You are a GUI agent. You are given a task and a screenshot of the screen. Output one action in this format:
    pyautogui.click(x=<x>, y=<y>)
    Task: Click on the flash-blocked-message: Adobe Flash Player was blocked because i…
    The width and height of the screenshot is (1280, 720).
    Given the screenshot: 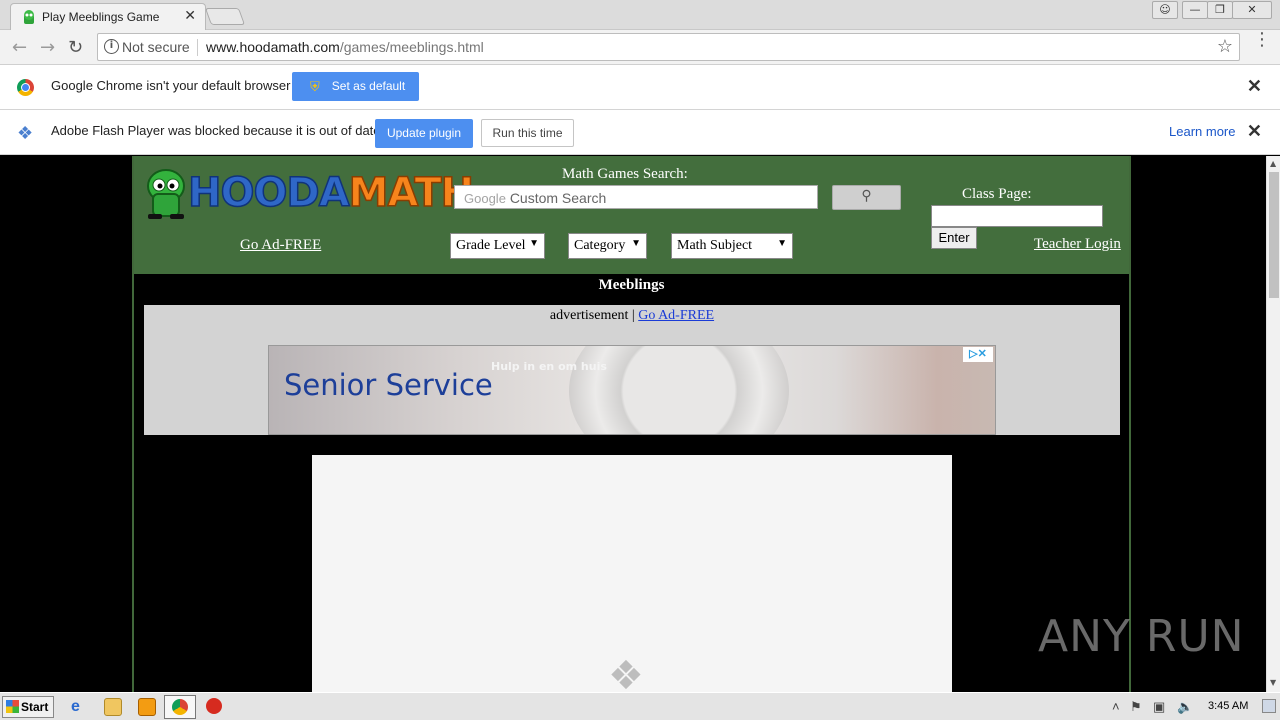 What is the action you would take?
    pyautogui.click(x=216, y=130)
    